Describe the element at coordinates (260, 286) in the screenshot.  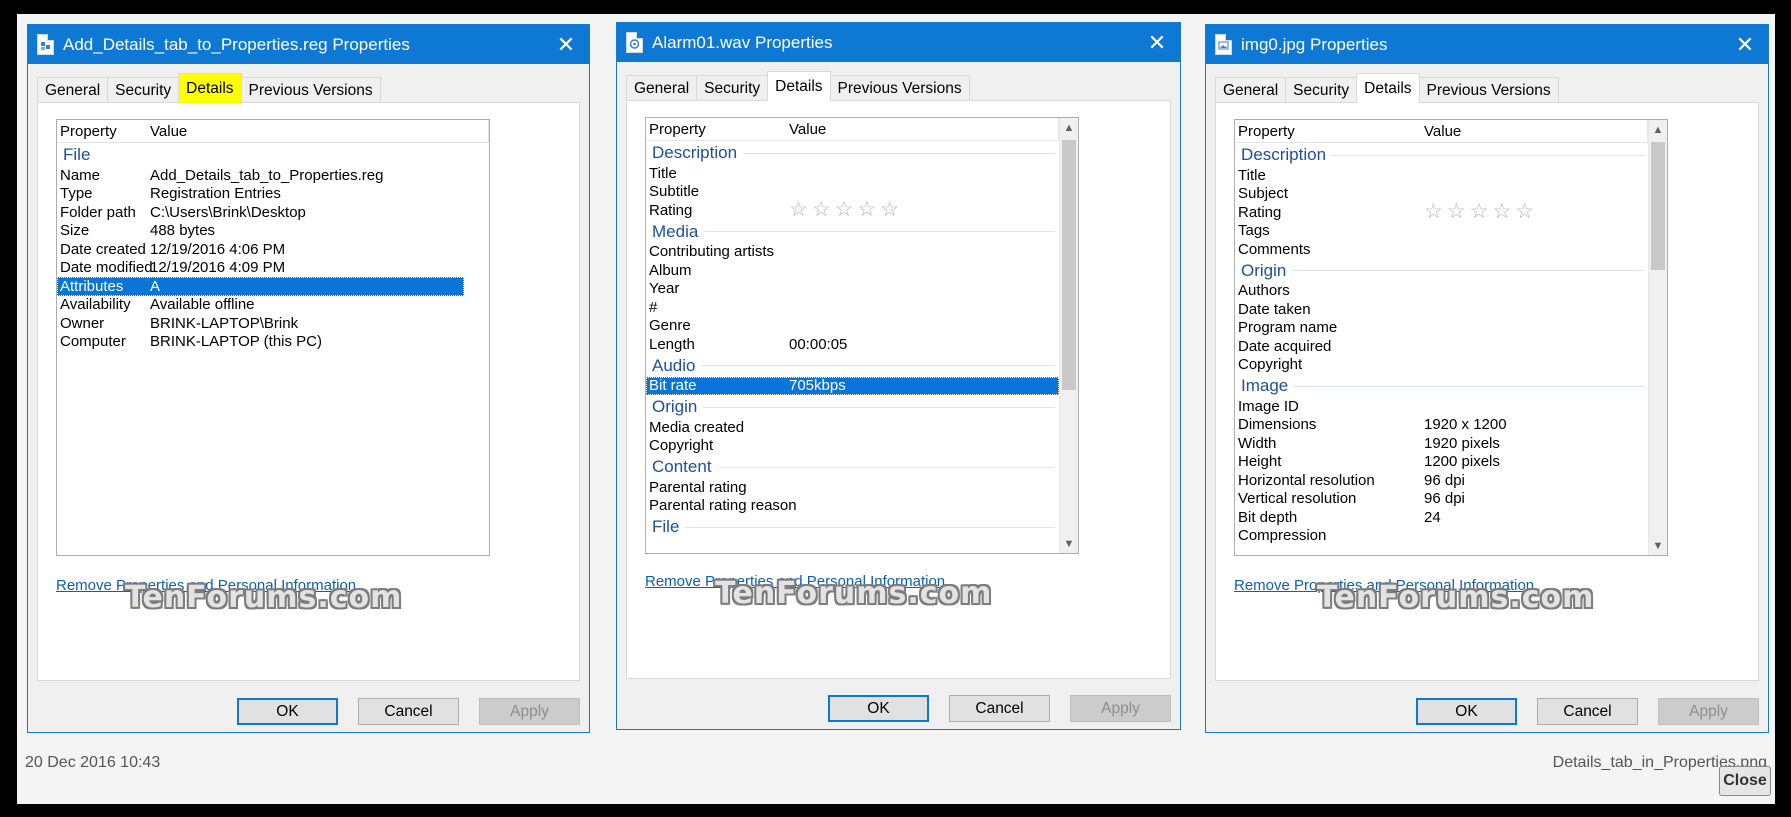
I see `property-row: Attributes A` at that location.